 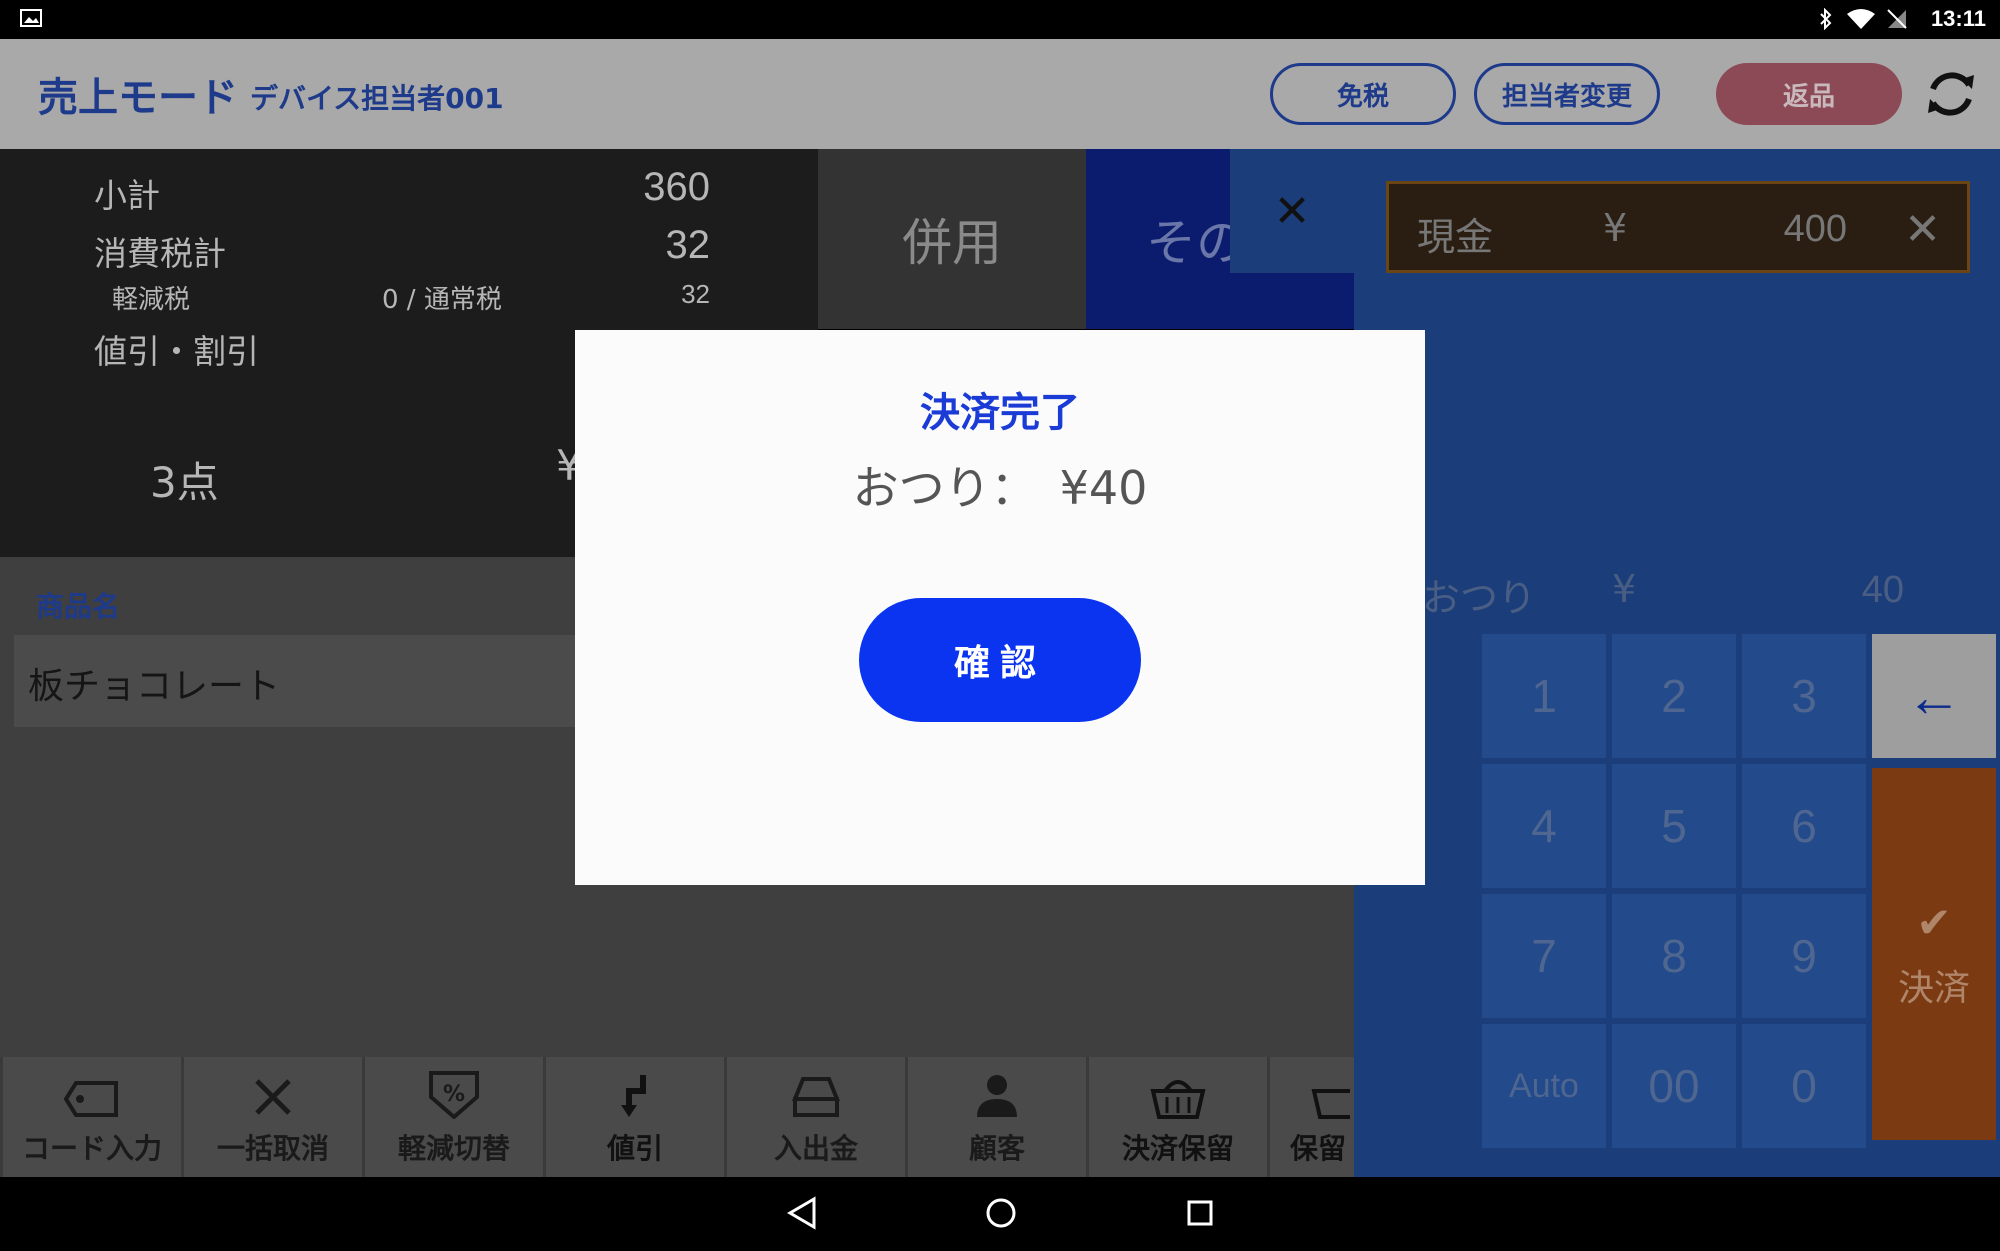 What do you see at coordinates (31, 18) in the screenshot?
I see `gallery-icon` at bounding box center [31, 18].